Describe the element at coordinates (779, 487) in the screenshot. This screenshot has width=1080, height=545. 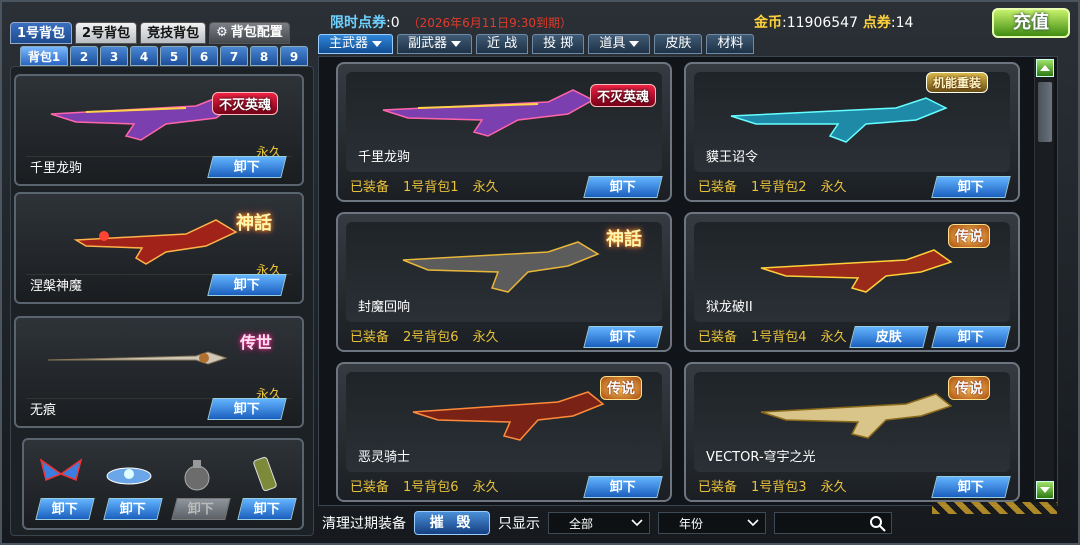
I see `bag-location: 1号背包3` at that location.